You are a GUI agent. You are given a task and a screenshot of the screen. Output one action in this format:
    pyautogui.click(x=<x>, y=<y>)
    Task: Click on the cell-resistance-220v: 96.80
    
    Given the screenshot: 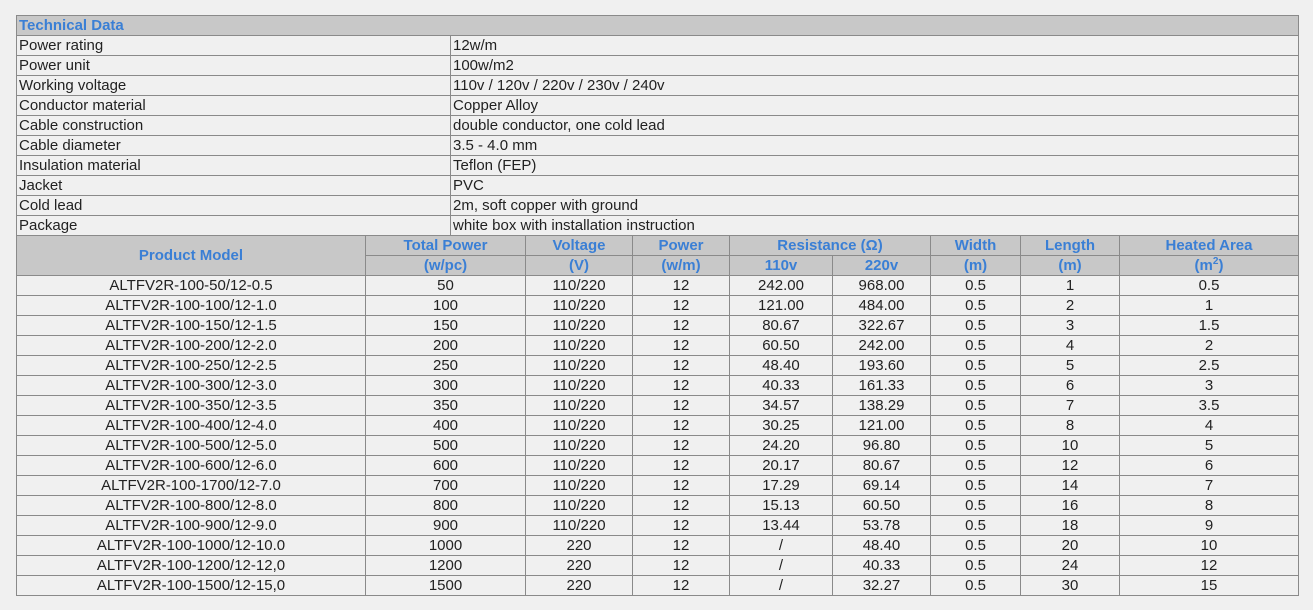 What is the action you would take?
    pyautogui.click(x=881, y=445)
    